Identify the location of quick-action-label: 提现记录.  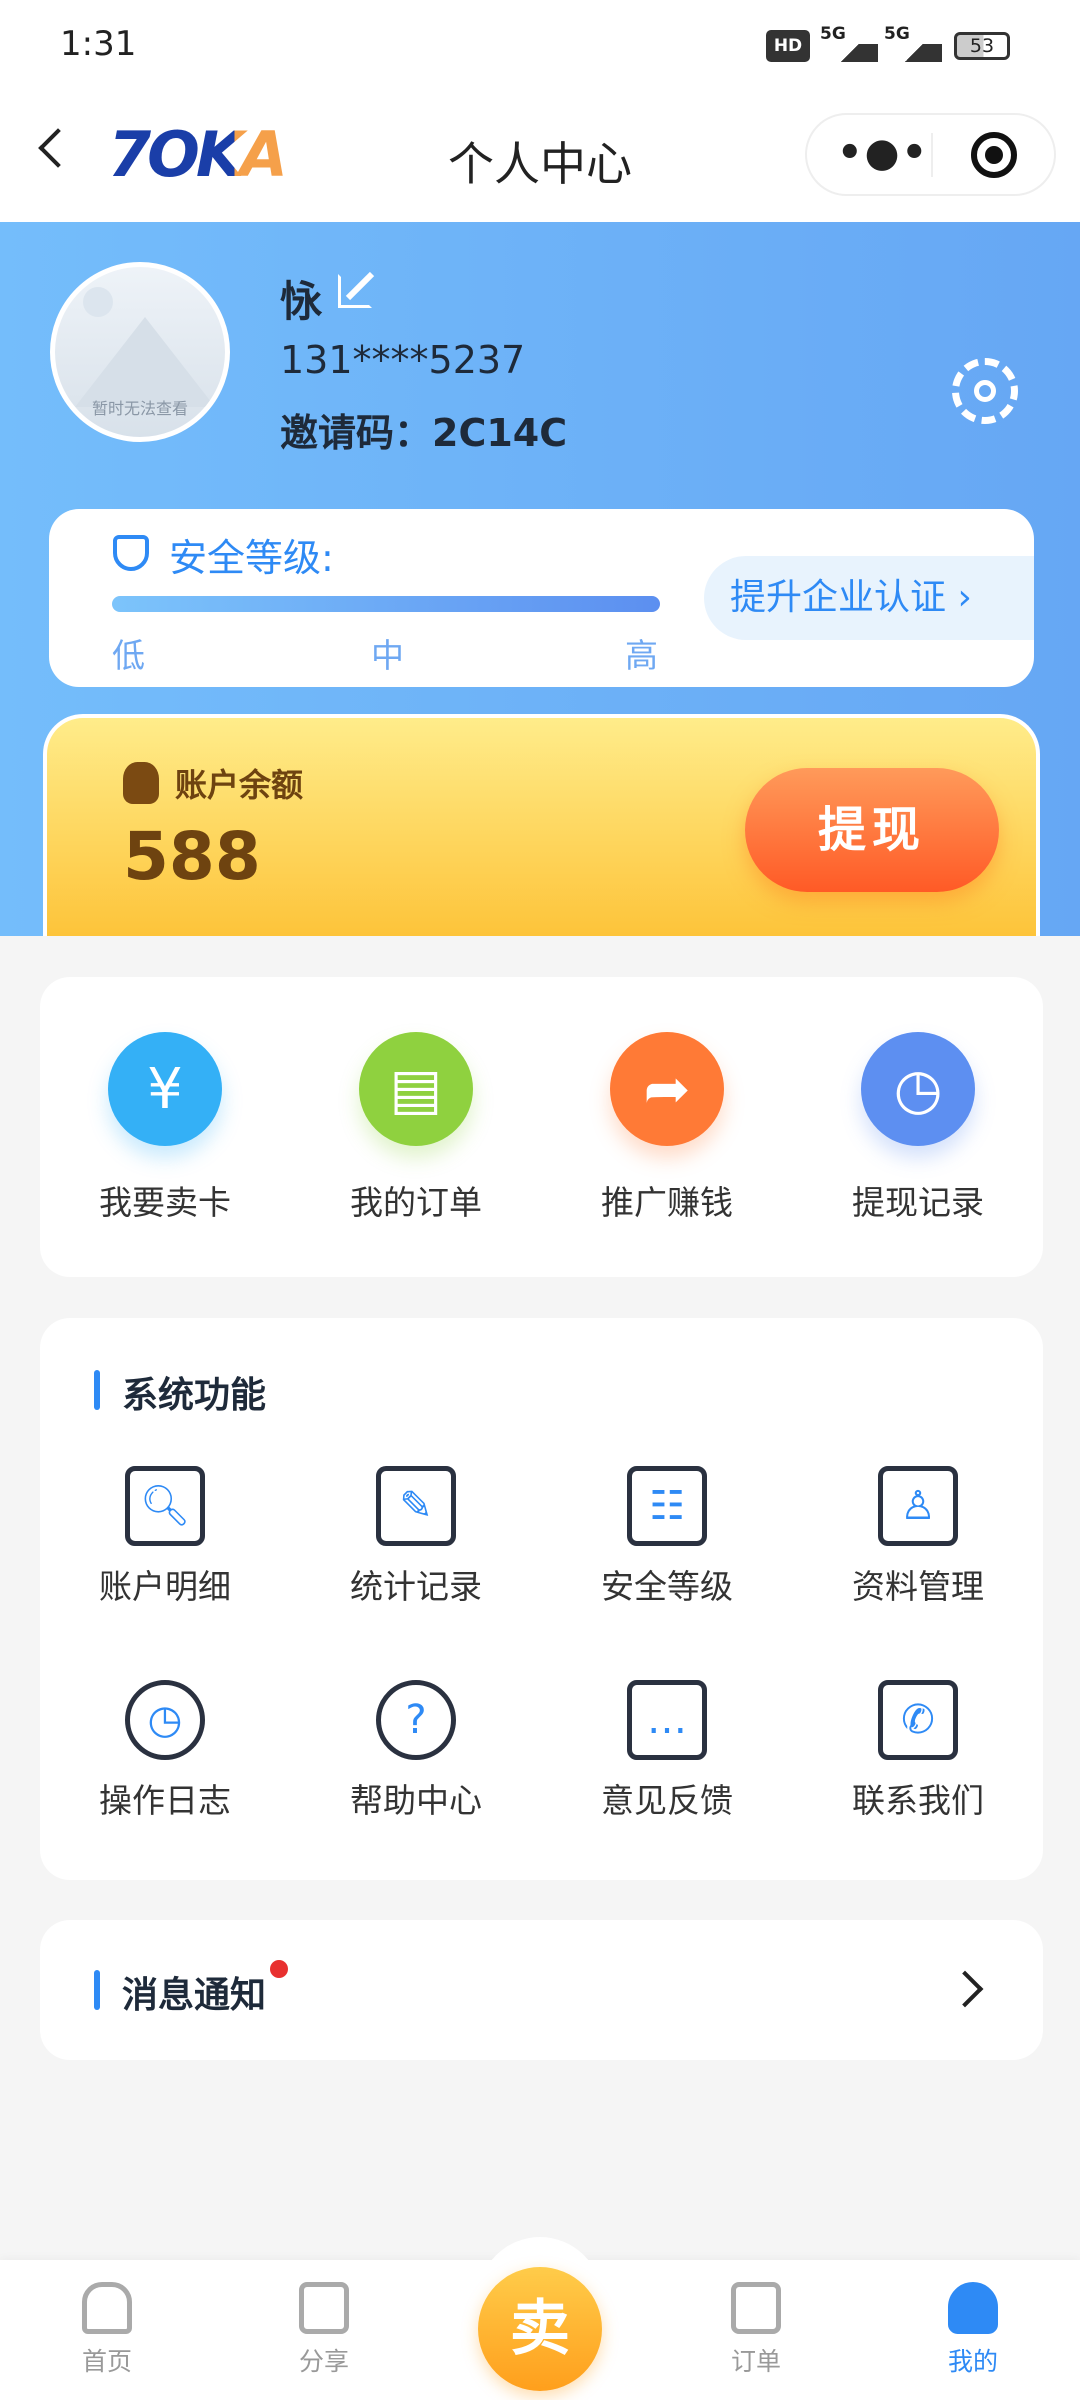
(918, 1202).